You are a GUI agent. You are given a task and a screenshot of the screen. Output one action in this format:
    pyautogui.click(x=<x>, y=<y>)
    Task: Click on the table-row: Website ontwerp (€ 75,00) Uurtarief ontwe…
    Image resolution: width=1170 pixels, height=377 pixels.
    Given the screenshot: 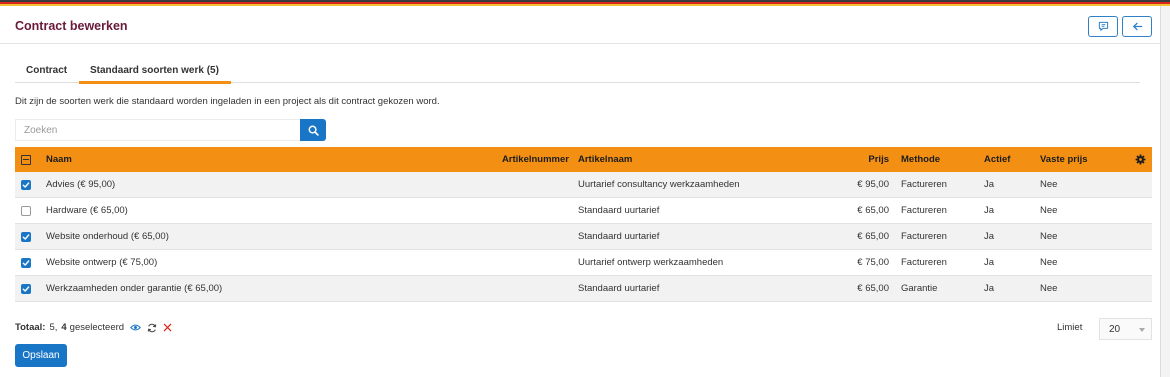 What is the action you would take?
    pyautogui.click(x=583, y=263)
    